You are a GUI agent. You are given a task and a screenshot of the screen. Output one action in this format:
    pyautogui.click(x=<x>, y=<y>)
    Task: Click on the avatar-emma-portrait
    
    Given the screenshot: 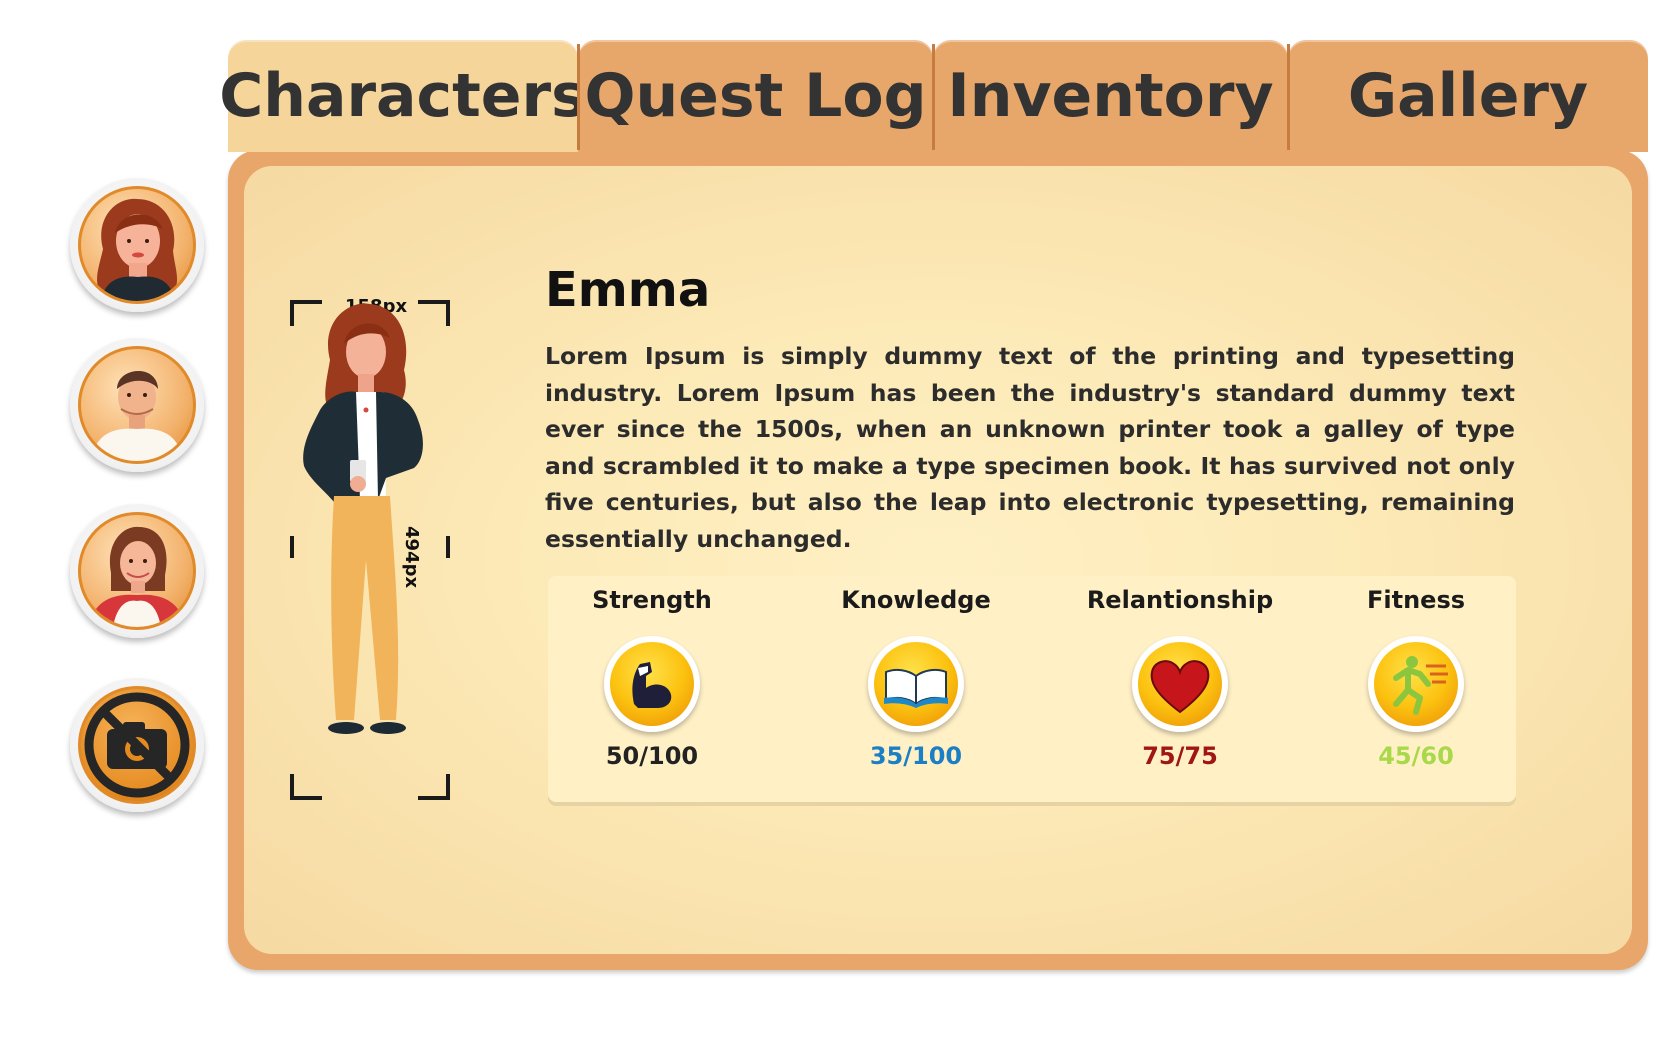 What is the action you would take?
    pyautogui.click(x=137, y=245)
    